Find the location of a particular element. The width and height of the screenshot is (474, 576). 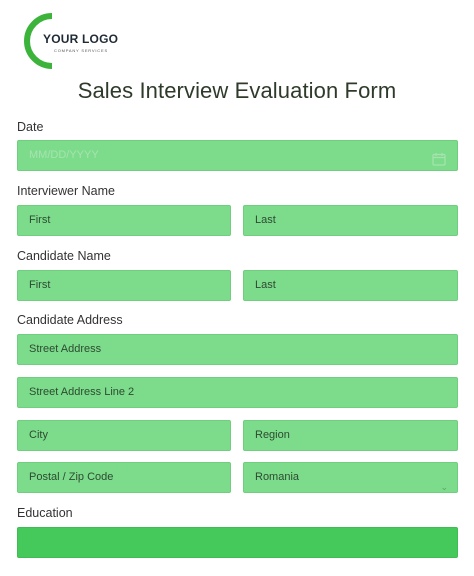

education-input is located at coordinates (237, 542).